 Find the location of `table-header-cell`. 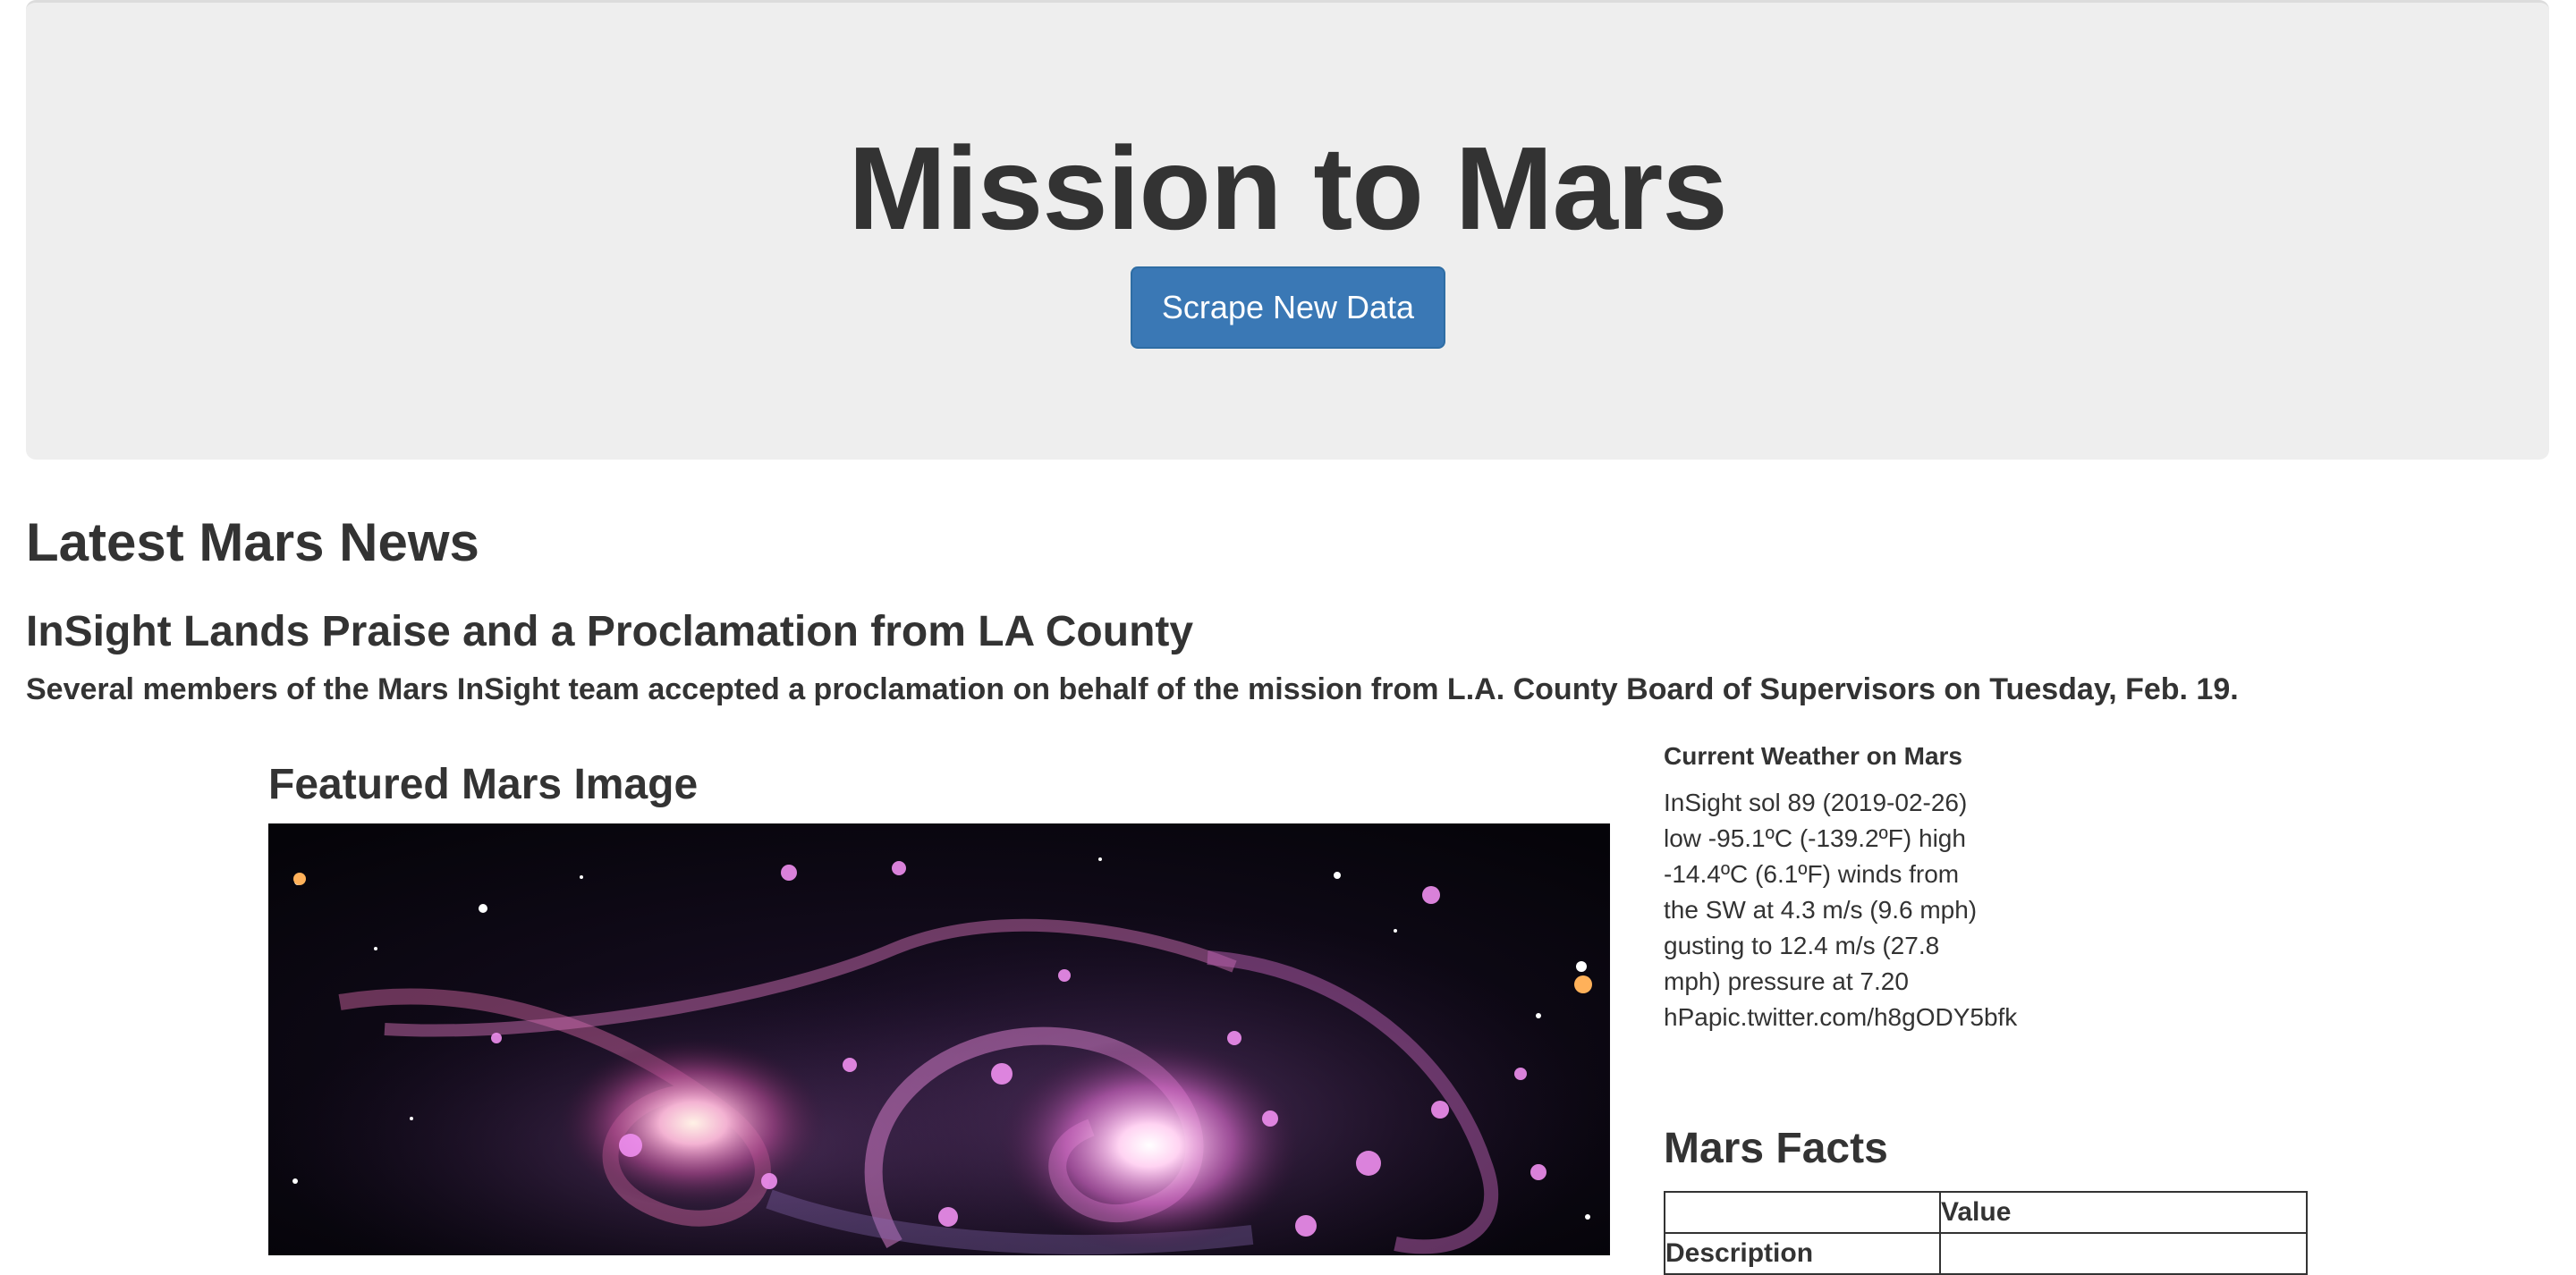

table-header-cell is located at coordinates (1802, 1212).